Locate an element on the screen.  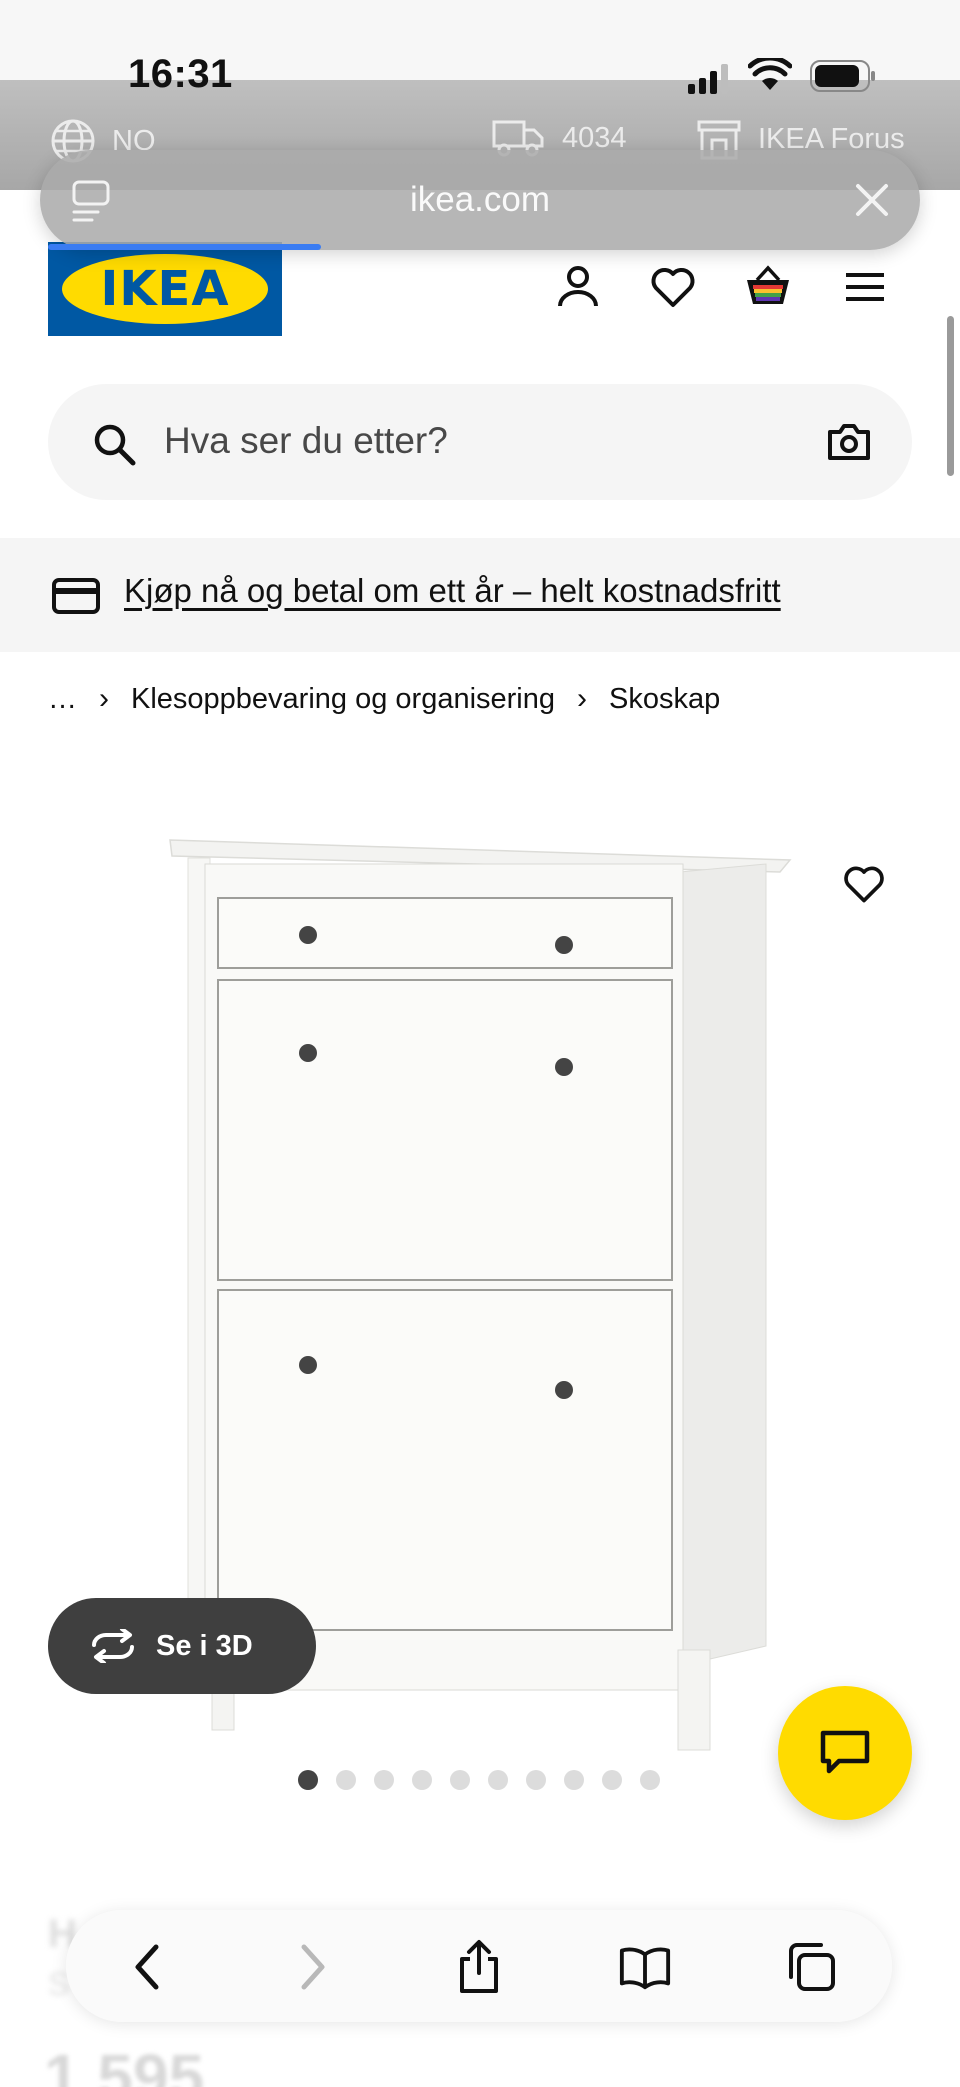
tabs-icon is located at coordinates (812, 1967).